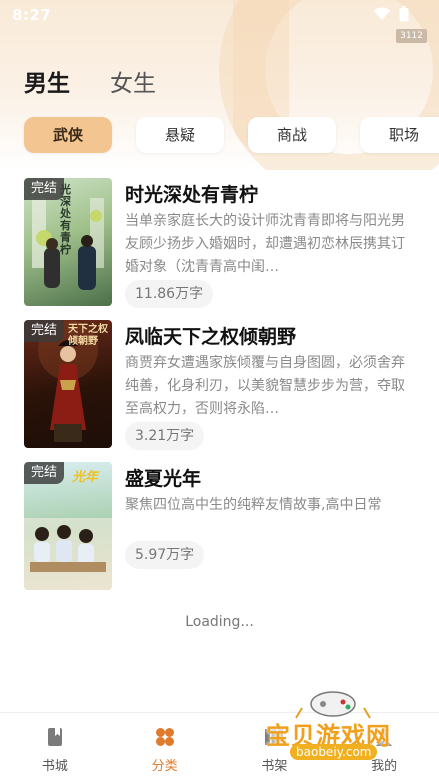 This screenshot has width=439, height=780. Describe the element at coordinates (180, 135) in the screenshot. I see `category-chip-suspense: 悬疑` at that location.